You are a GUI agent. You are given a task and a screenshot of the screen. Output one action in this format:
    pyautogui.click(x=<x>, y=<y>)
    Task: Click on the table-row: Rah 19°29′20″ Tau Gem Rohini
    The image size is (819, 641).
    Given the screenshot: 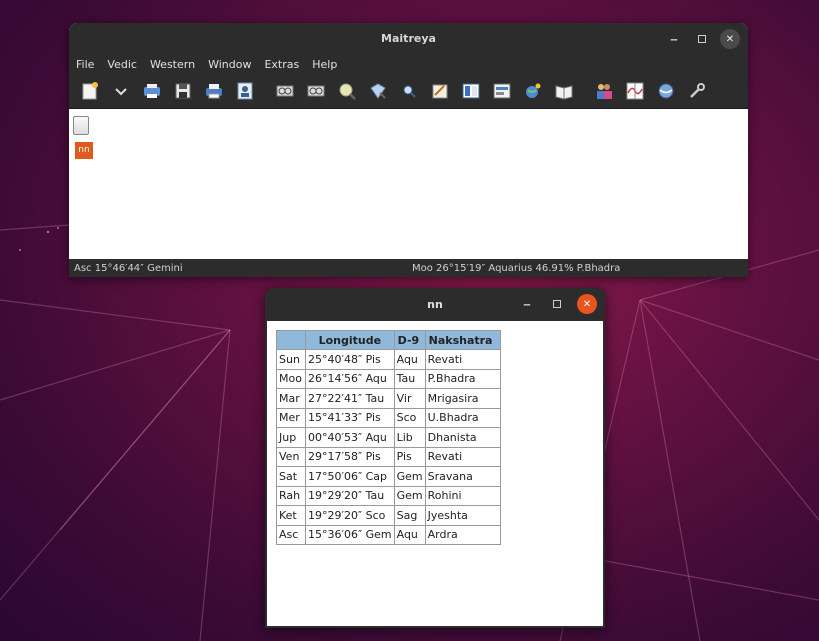 What is the action you would take?
    pyautogui.click(x=388, y=495)
    